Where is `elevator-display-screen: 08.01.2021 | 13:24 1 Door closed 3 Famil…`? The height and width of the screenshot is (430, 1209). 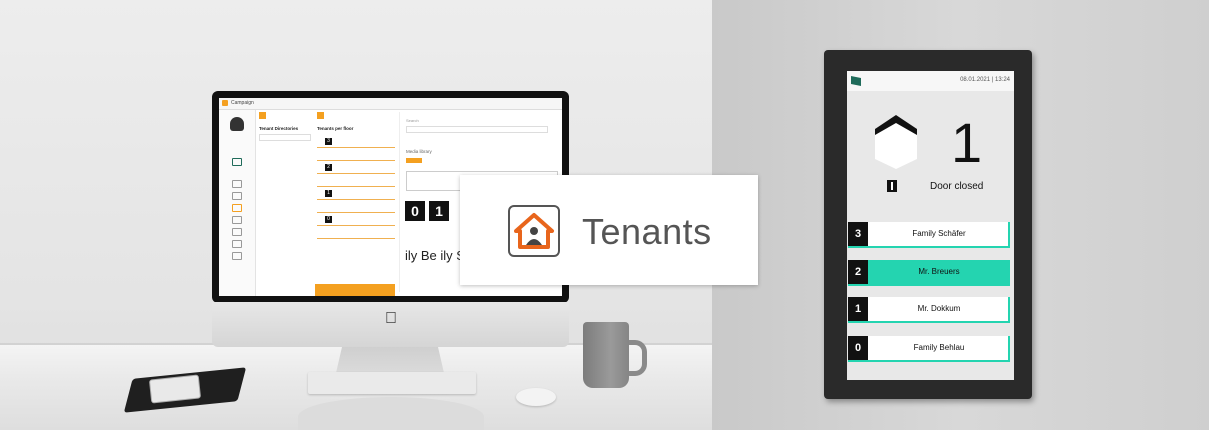
elevator-display-screen: 08.01.2021 | 13:24 1 Door closed 3 Famil… is located at coordinates (930, 225).